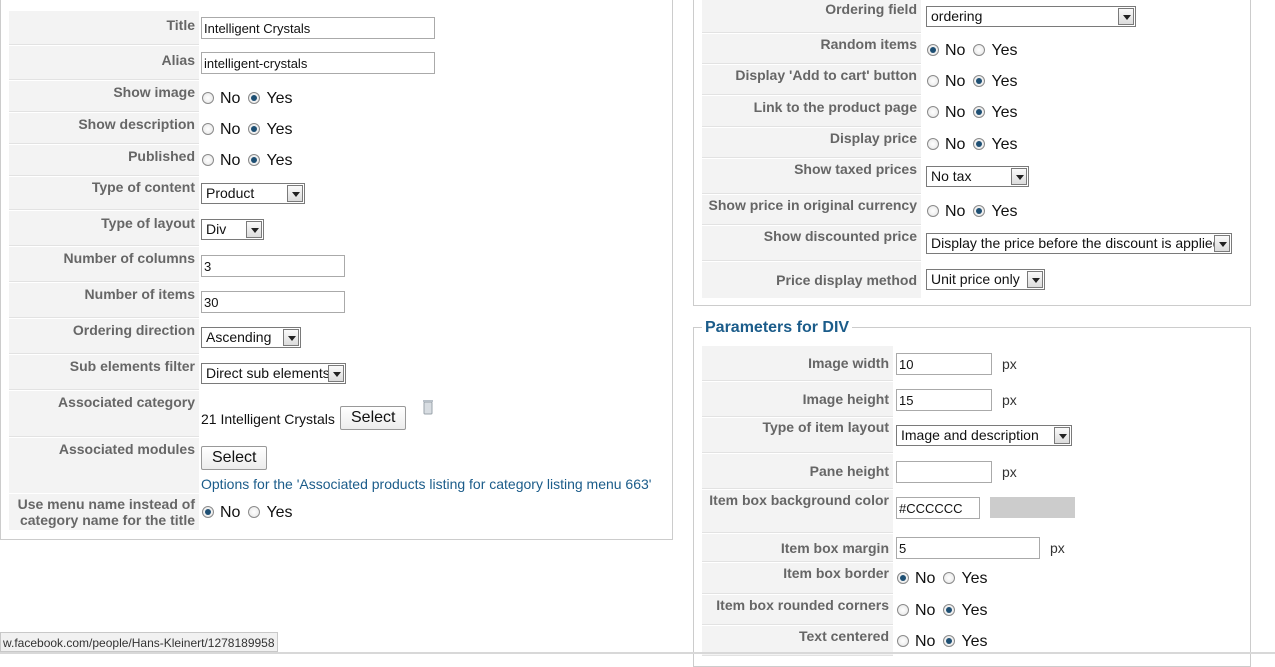  What do you see at coordinates (104, 160) in the screenshot?
I see `published-label: Published` at bounding box center [104, 160].